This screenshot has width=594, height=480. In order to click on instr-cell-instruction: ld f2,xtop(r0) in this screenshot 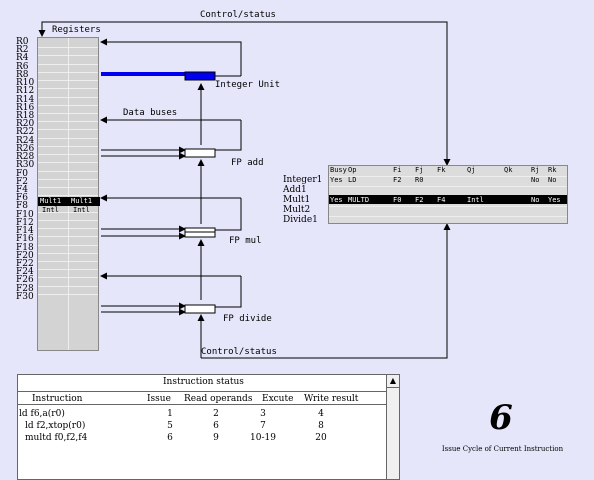, I will do `click(55, 426)`.